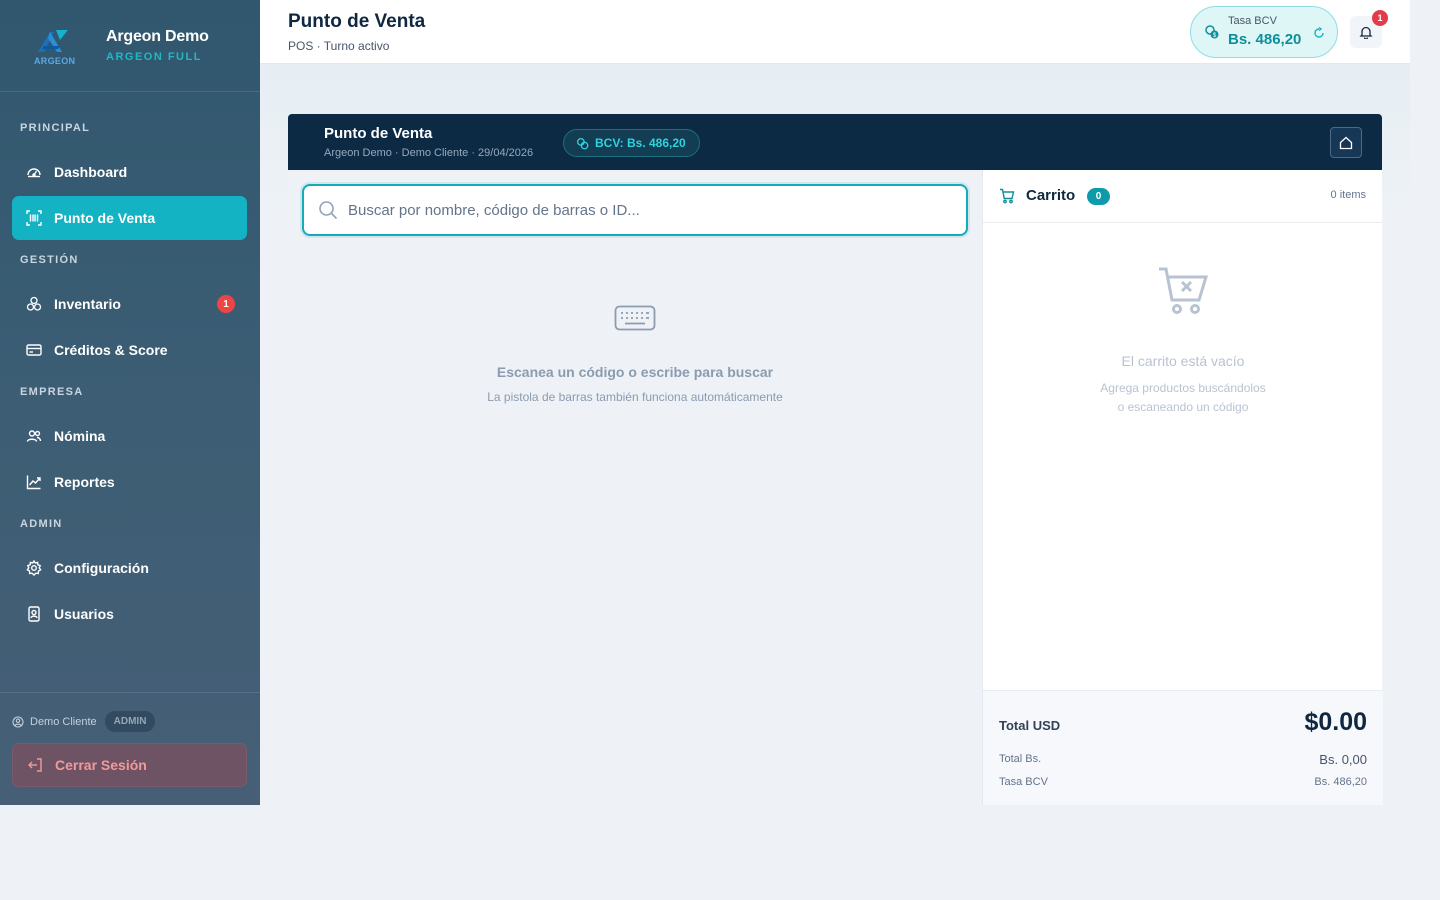 This screenshot has height=900, width=1440. I want to click on pos-title: Punto de Venta, so click(378, 133).